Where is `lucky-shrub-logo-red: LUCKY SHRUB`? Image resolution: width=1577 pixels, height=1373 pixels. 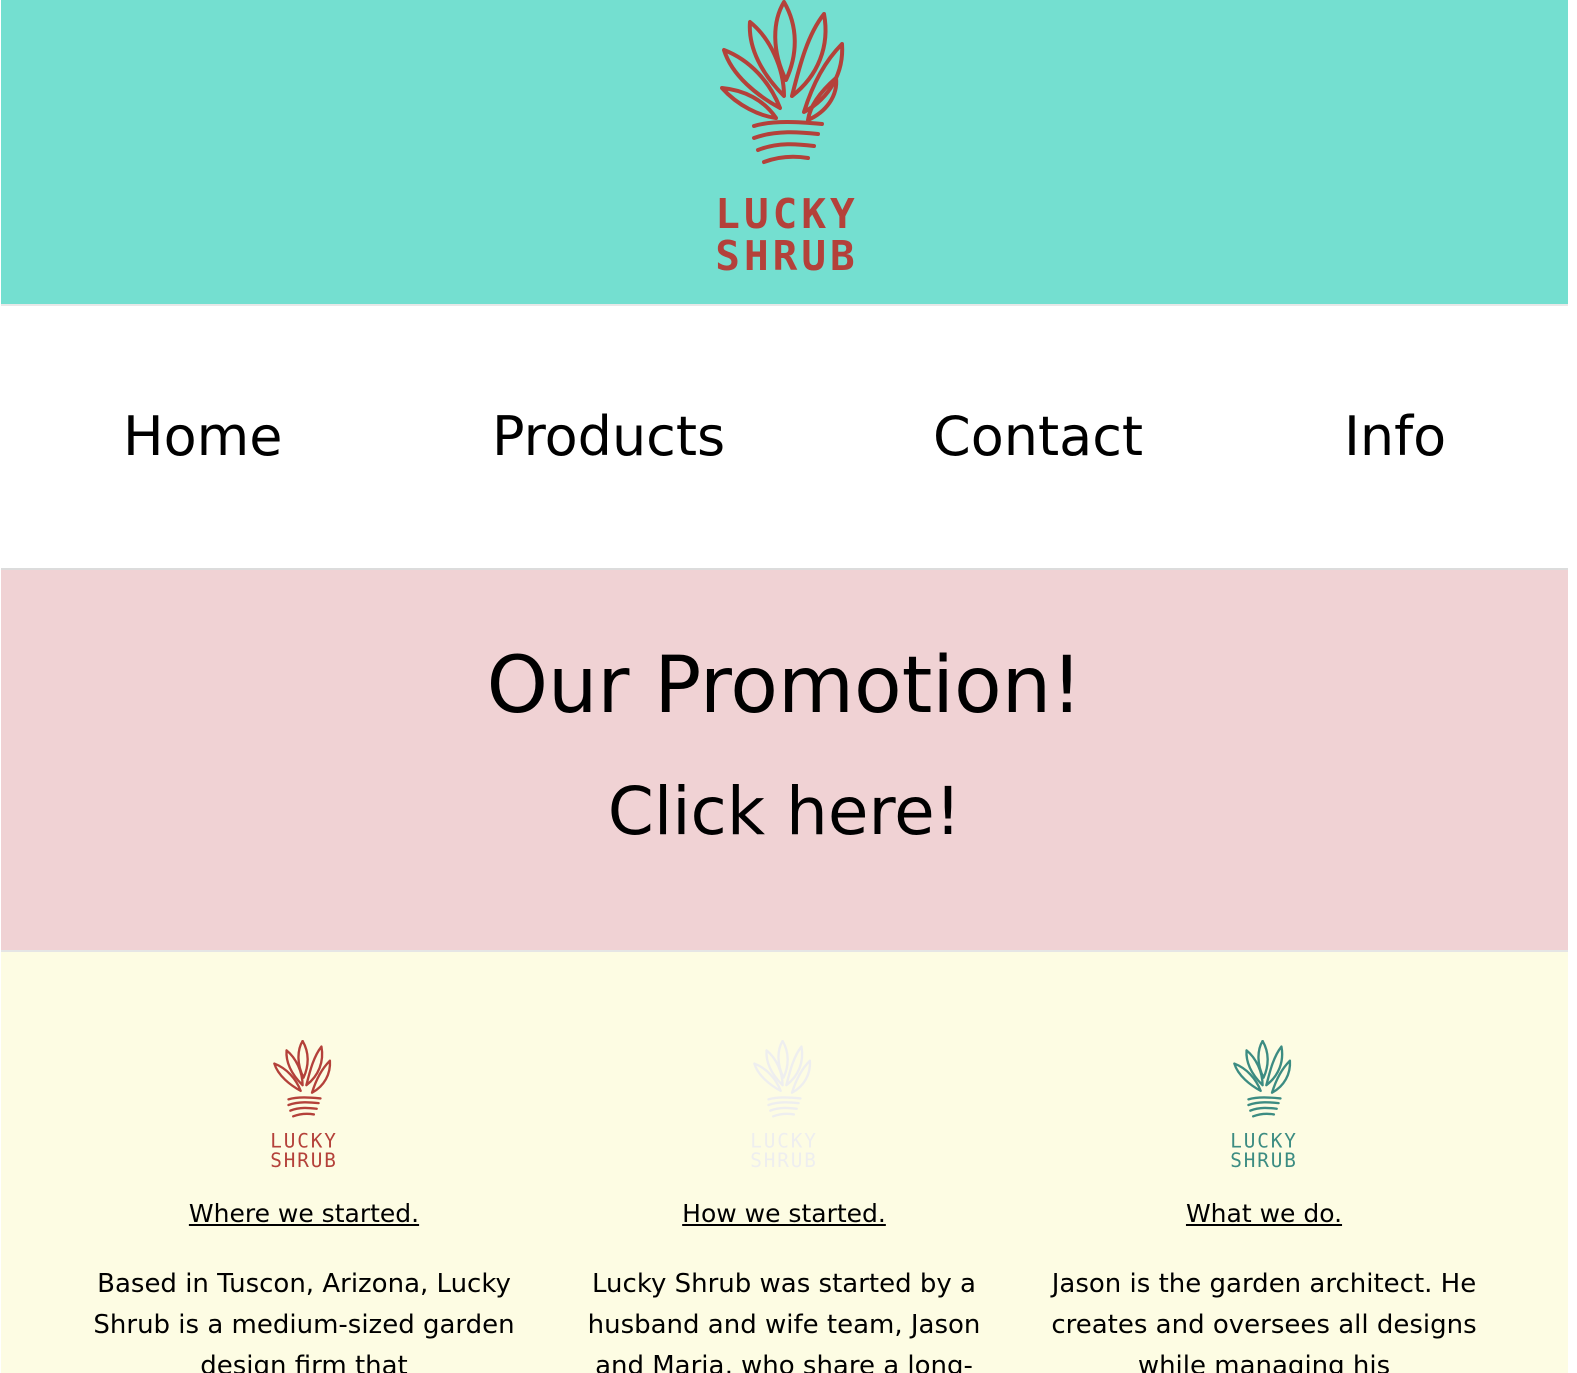
lucky-shrub-logo-red: LUCKY SHRUB is located at coordinates (304, 1105).